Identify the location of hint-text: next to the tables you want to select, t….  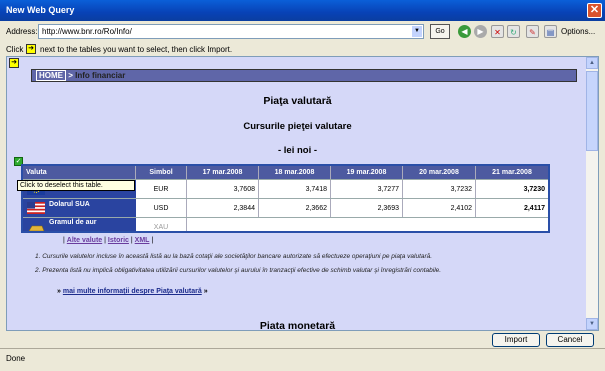
(136, 49).